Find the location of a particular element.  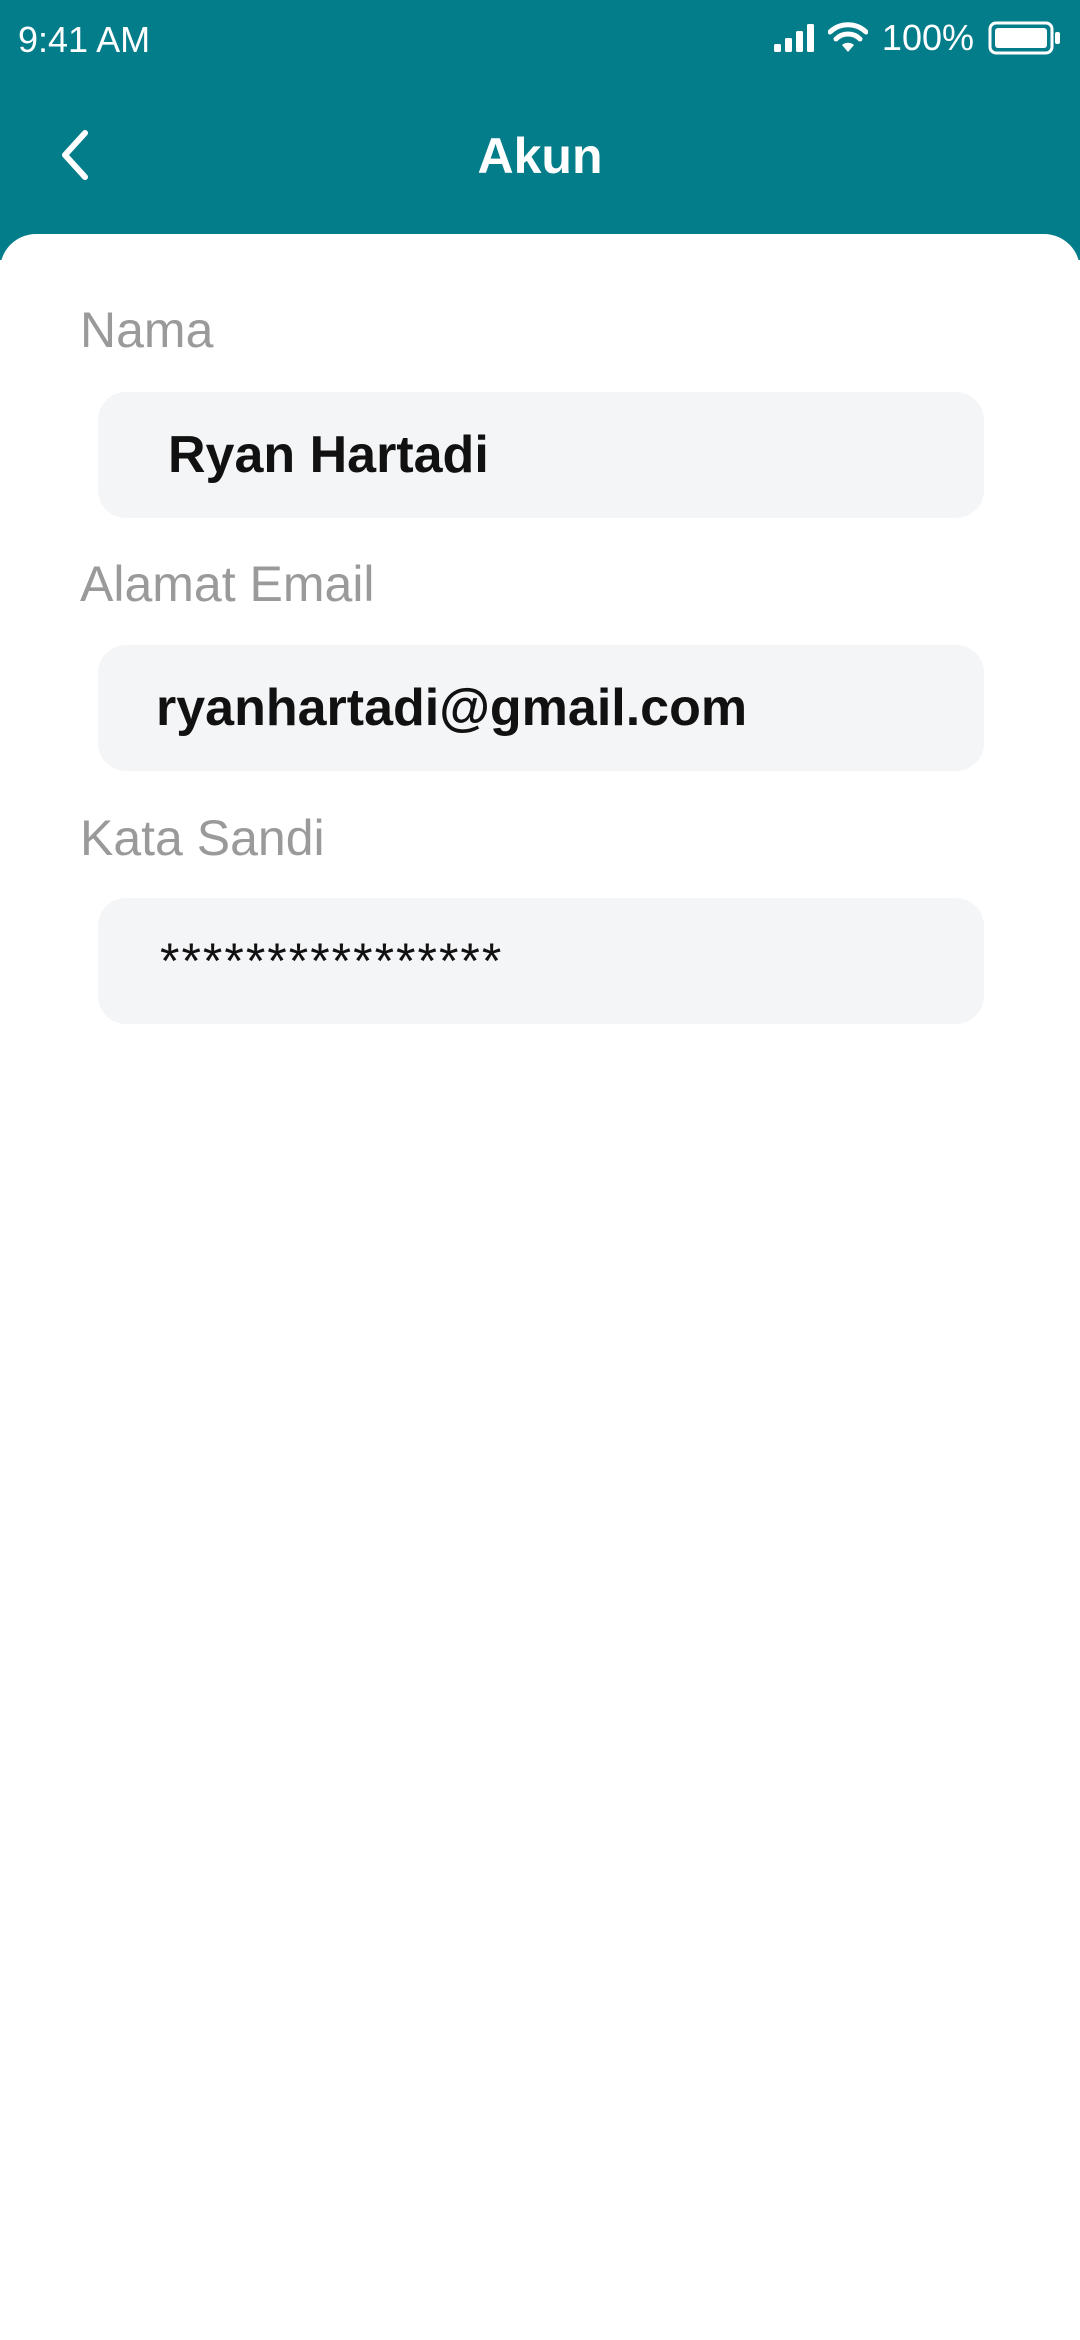

password-label: Kata Sandi is located at coordinates (202, 838).